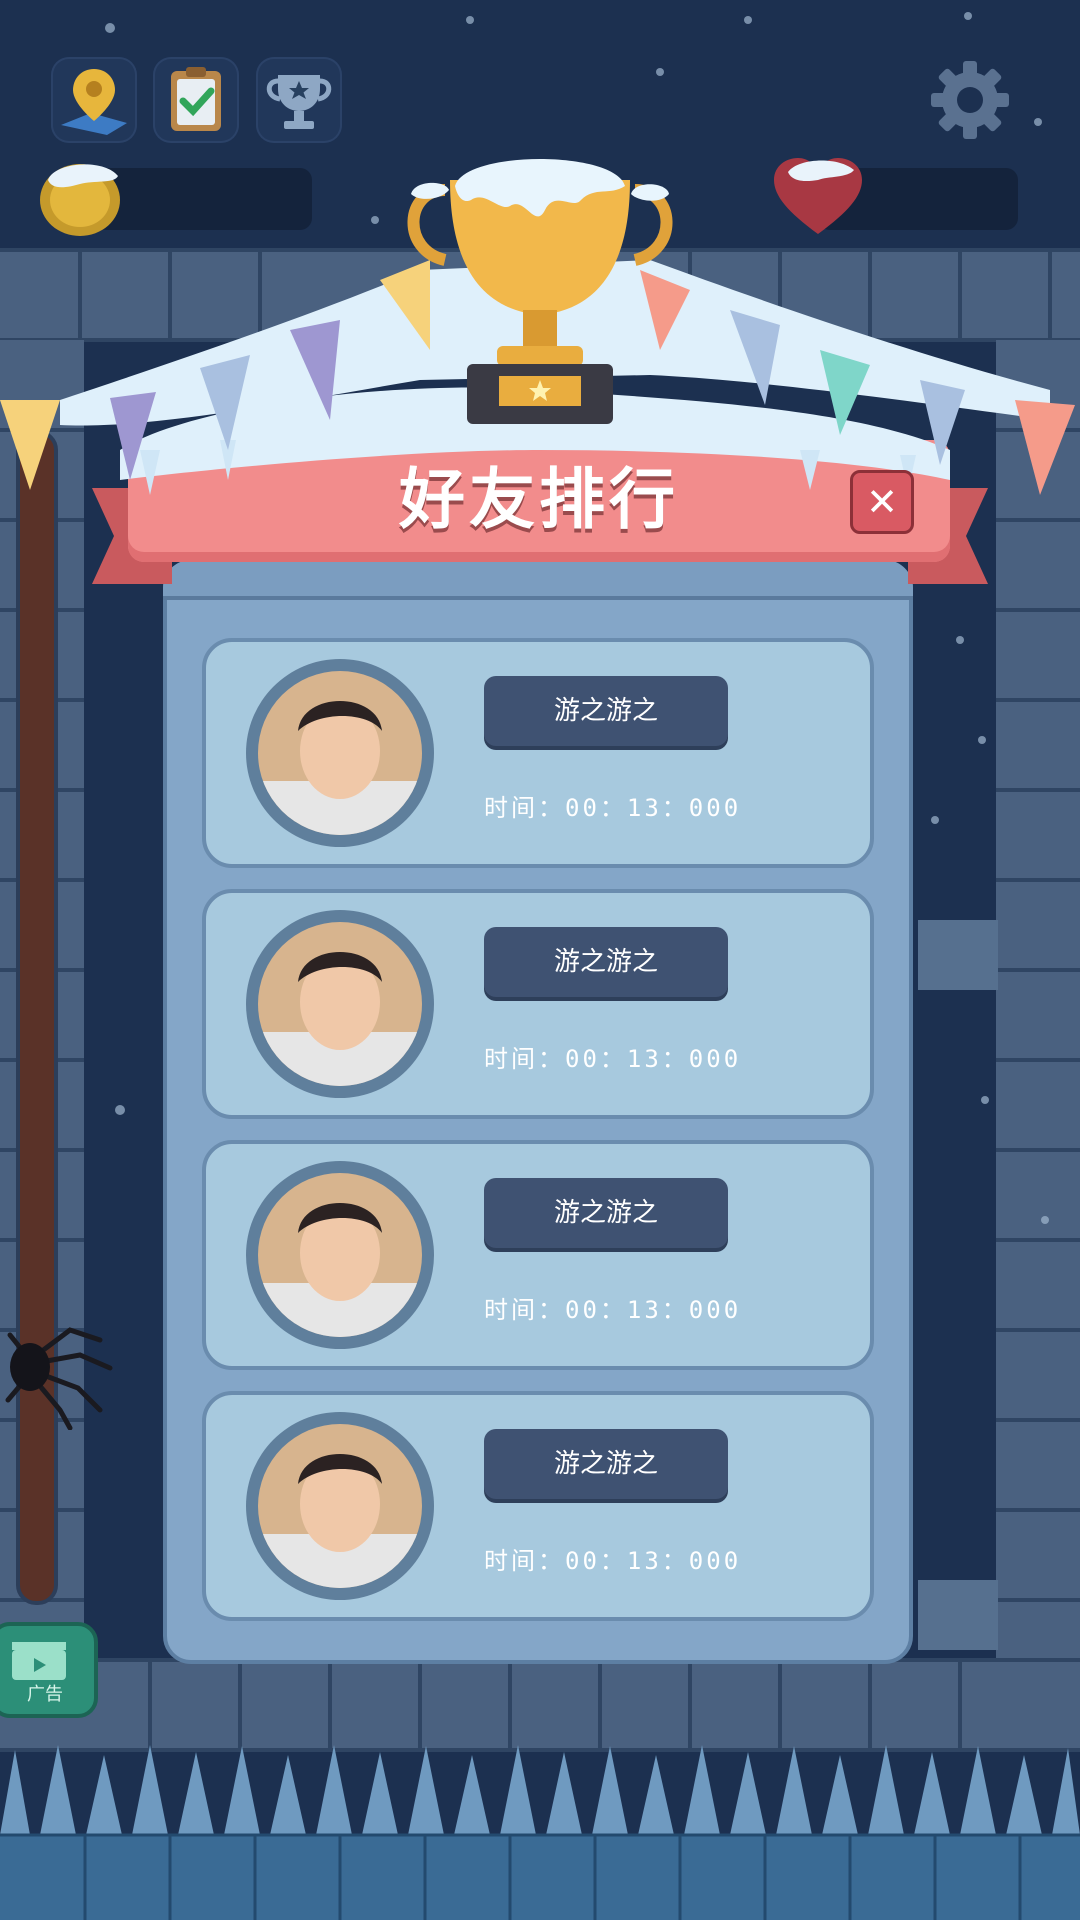 The height and width of the screenshot is (1920, 1080). I want to click on map-pin-icon, so click(94, 102).